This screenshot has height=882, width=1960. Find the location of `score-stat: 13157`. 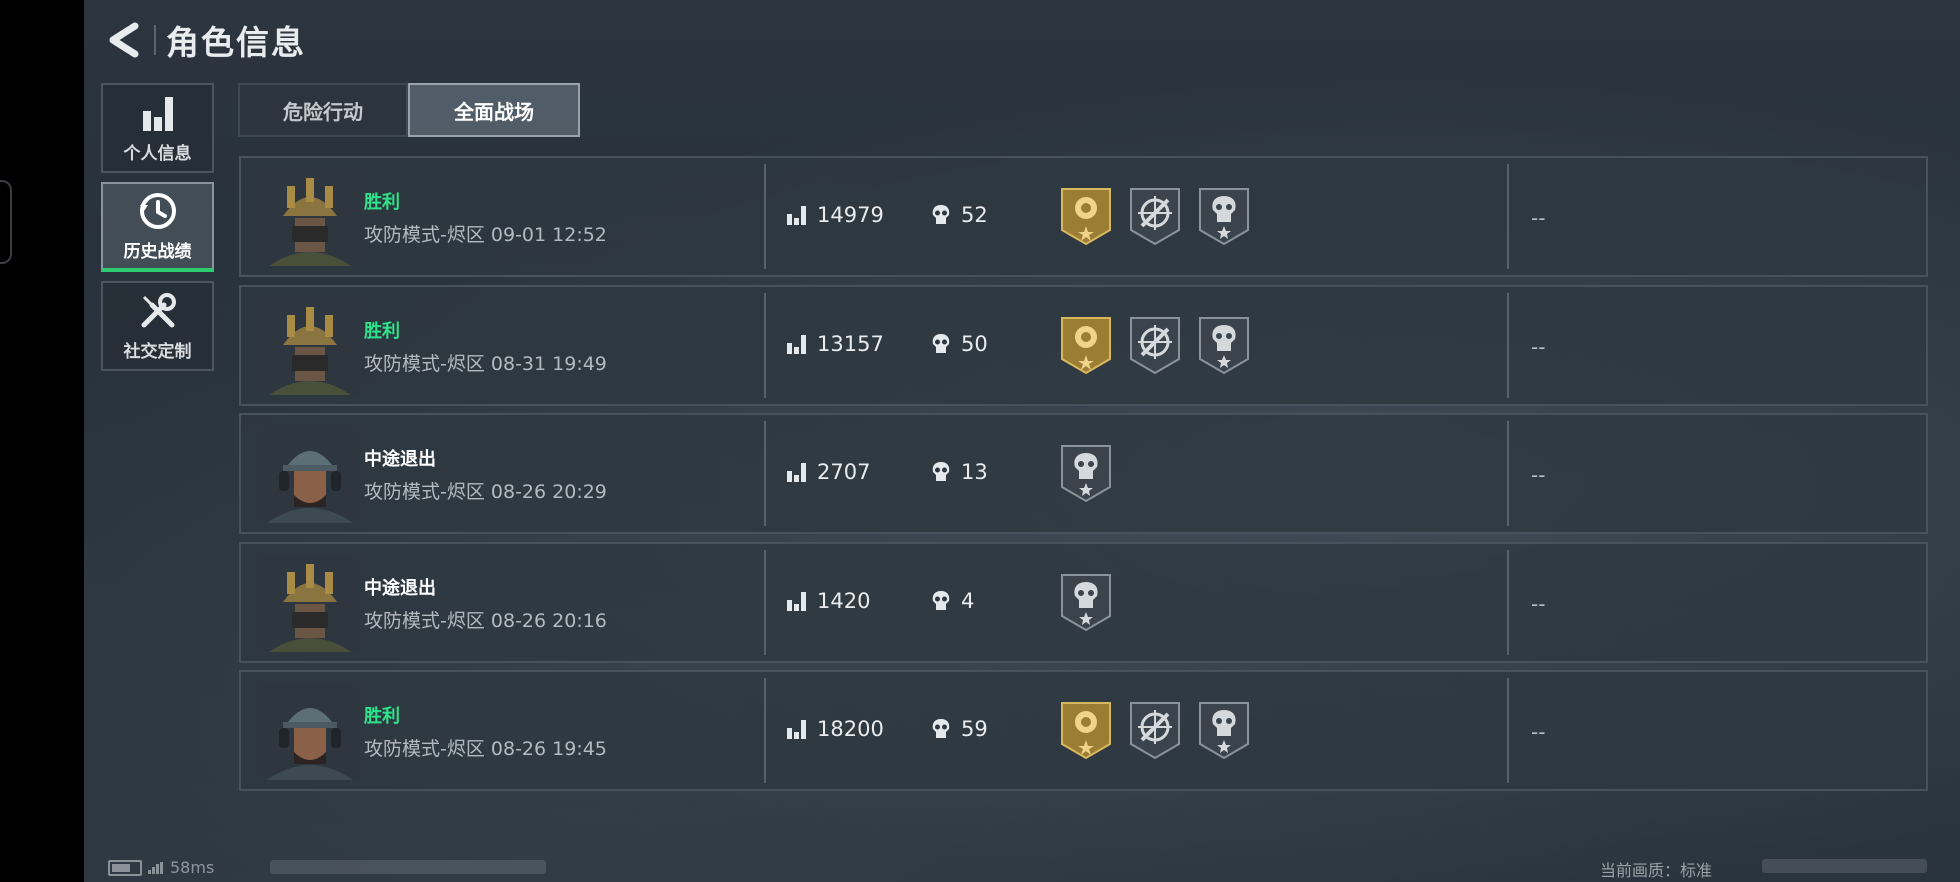

score-stat: 13157 is located at coordinates (835, 344).